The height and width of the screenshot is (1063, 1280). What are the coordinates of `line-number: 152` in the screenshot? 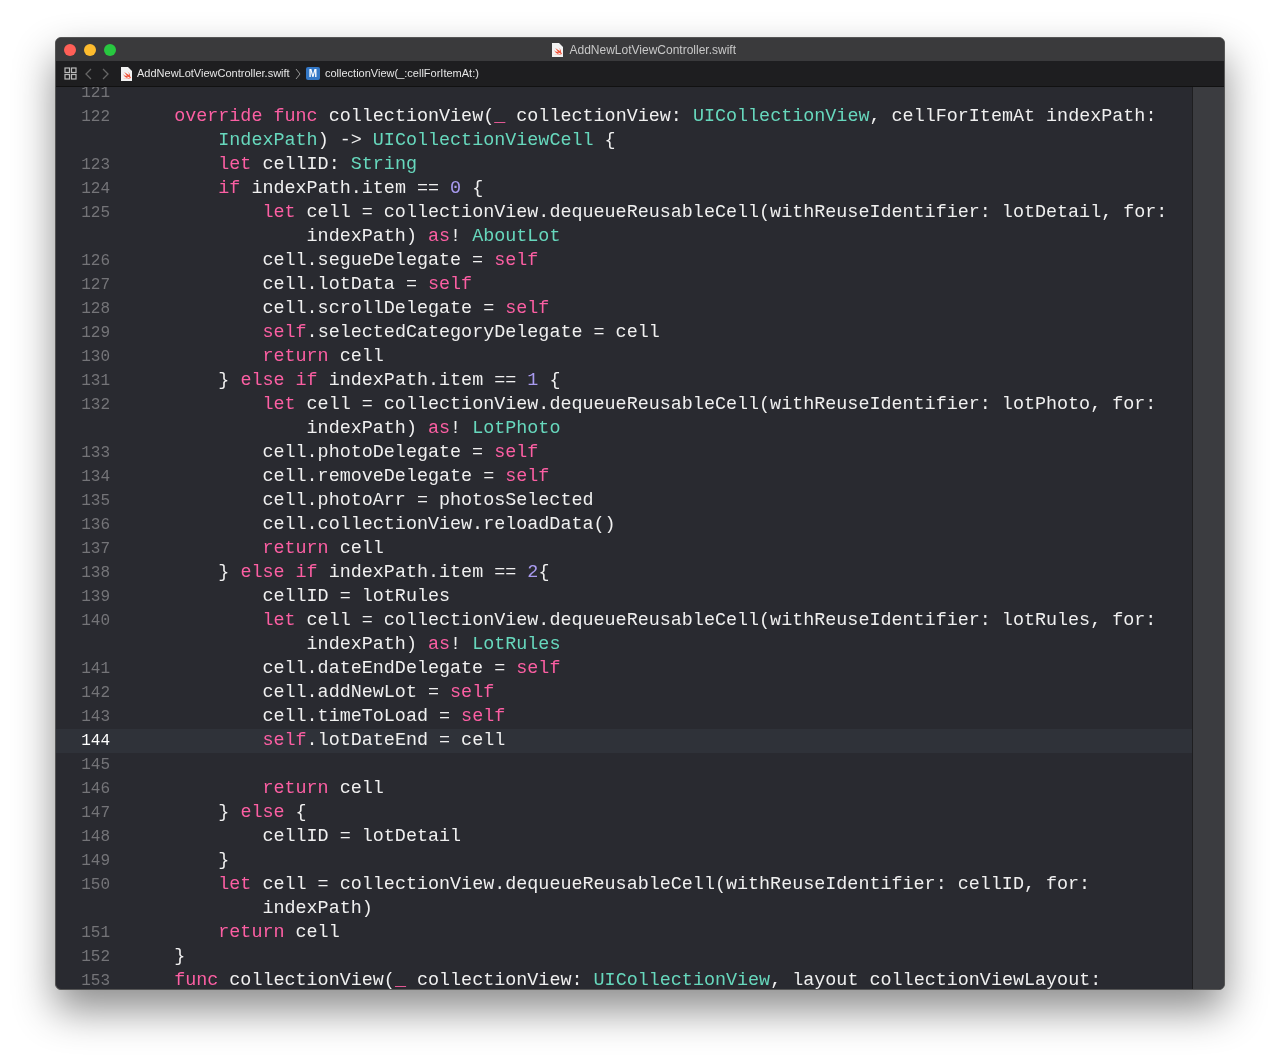 It's located at (95, 957).